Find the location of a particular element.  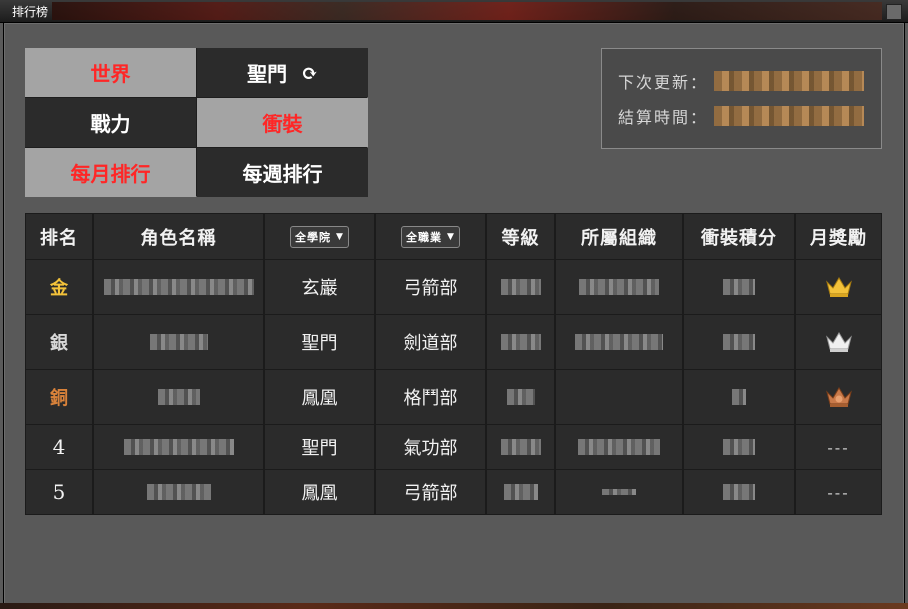

next-update-row: 下次更新： is located at coordinates (741, 81).